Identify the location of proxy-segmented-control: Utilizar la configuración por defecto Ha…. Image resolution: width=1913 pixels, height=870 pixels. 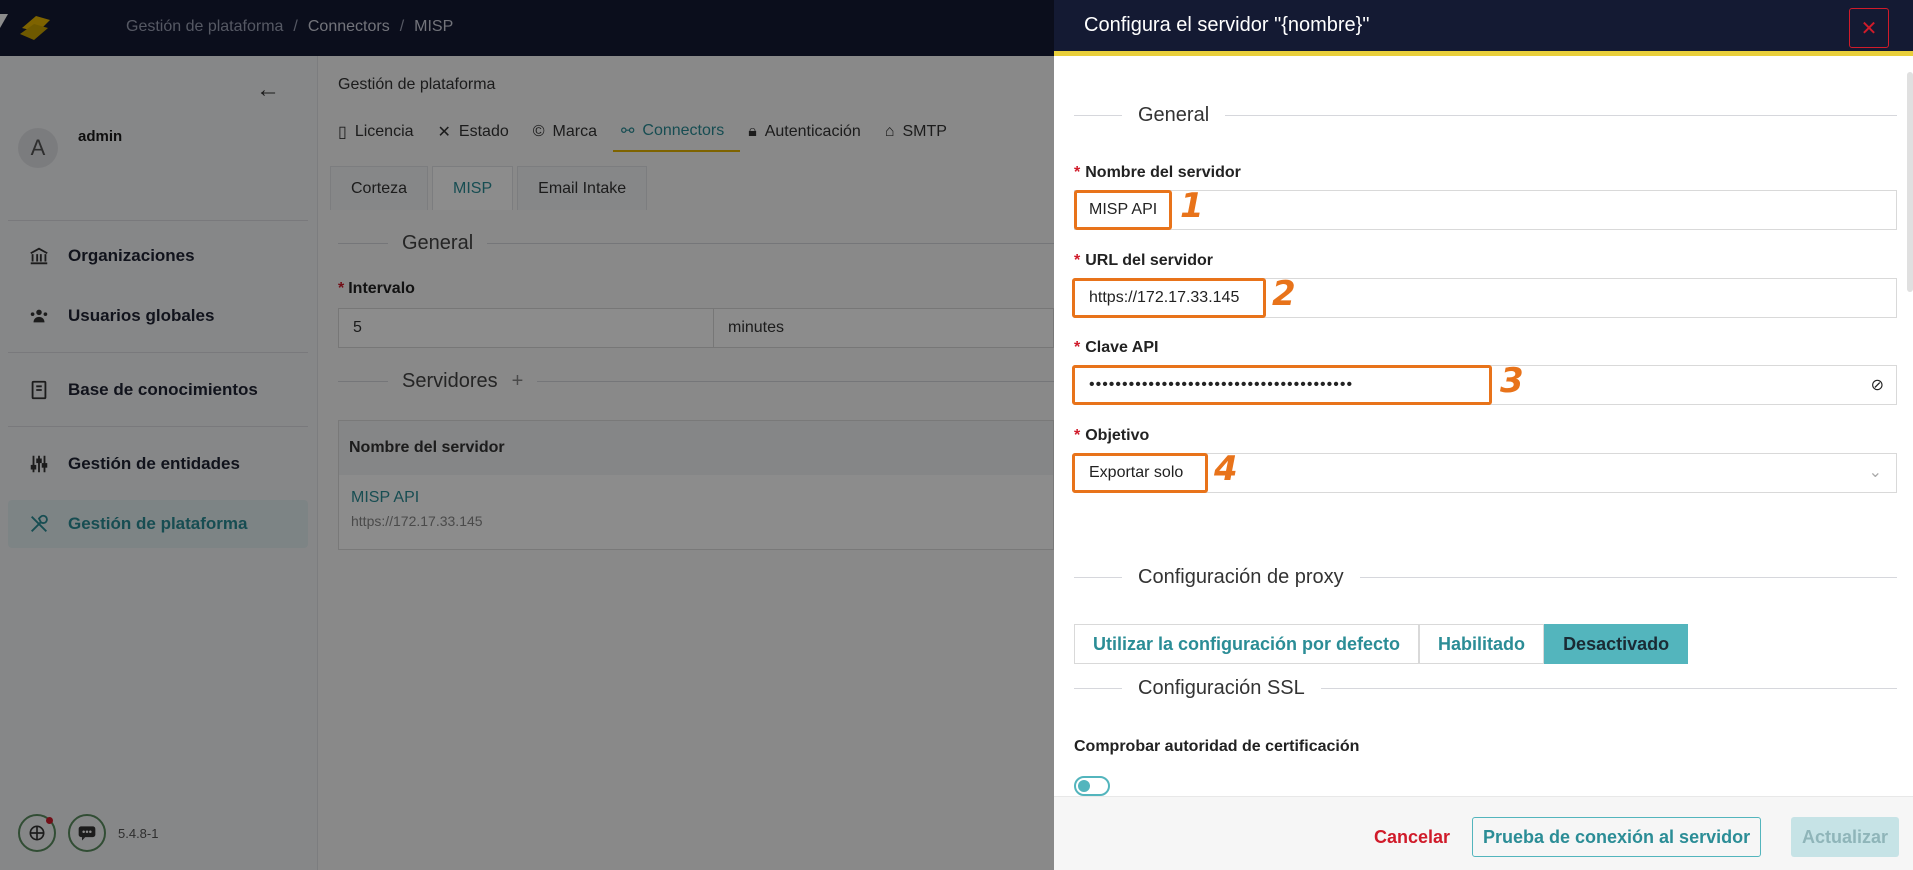
(1381, 644).